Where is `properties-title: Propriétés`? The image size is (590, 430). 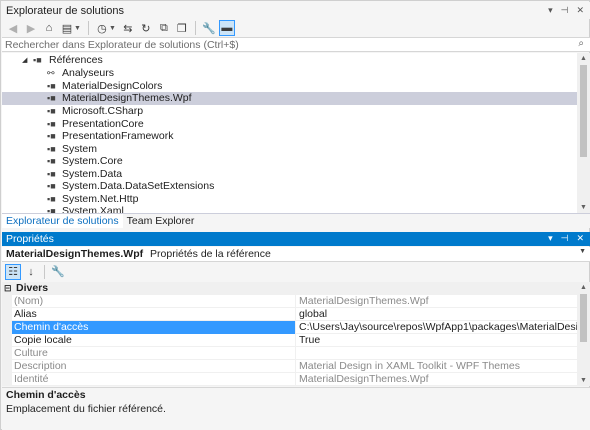 properties-title: Propriétés is located at coordinates (30, 239).